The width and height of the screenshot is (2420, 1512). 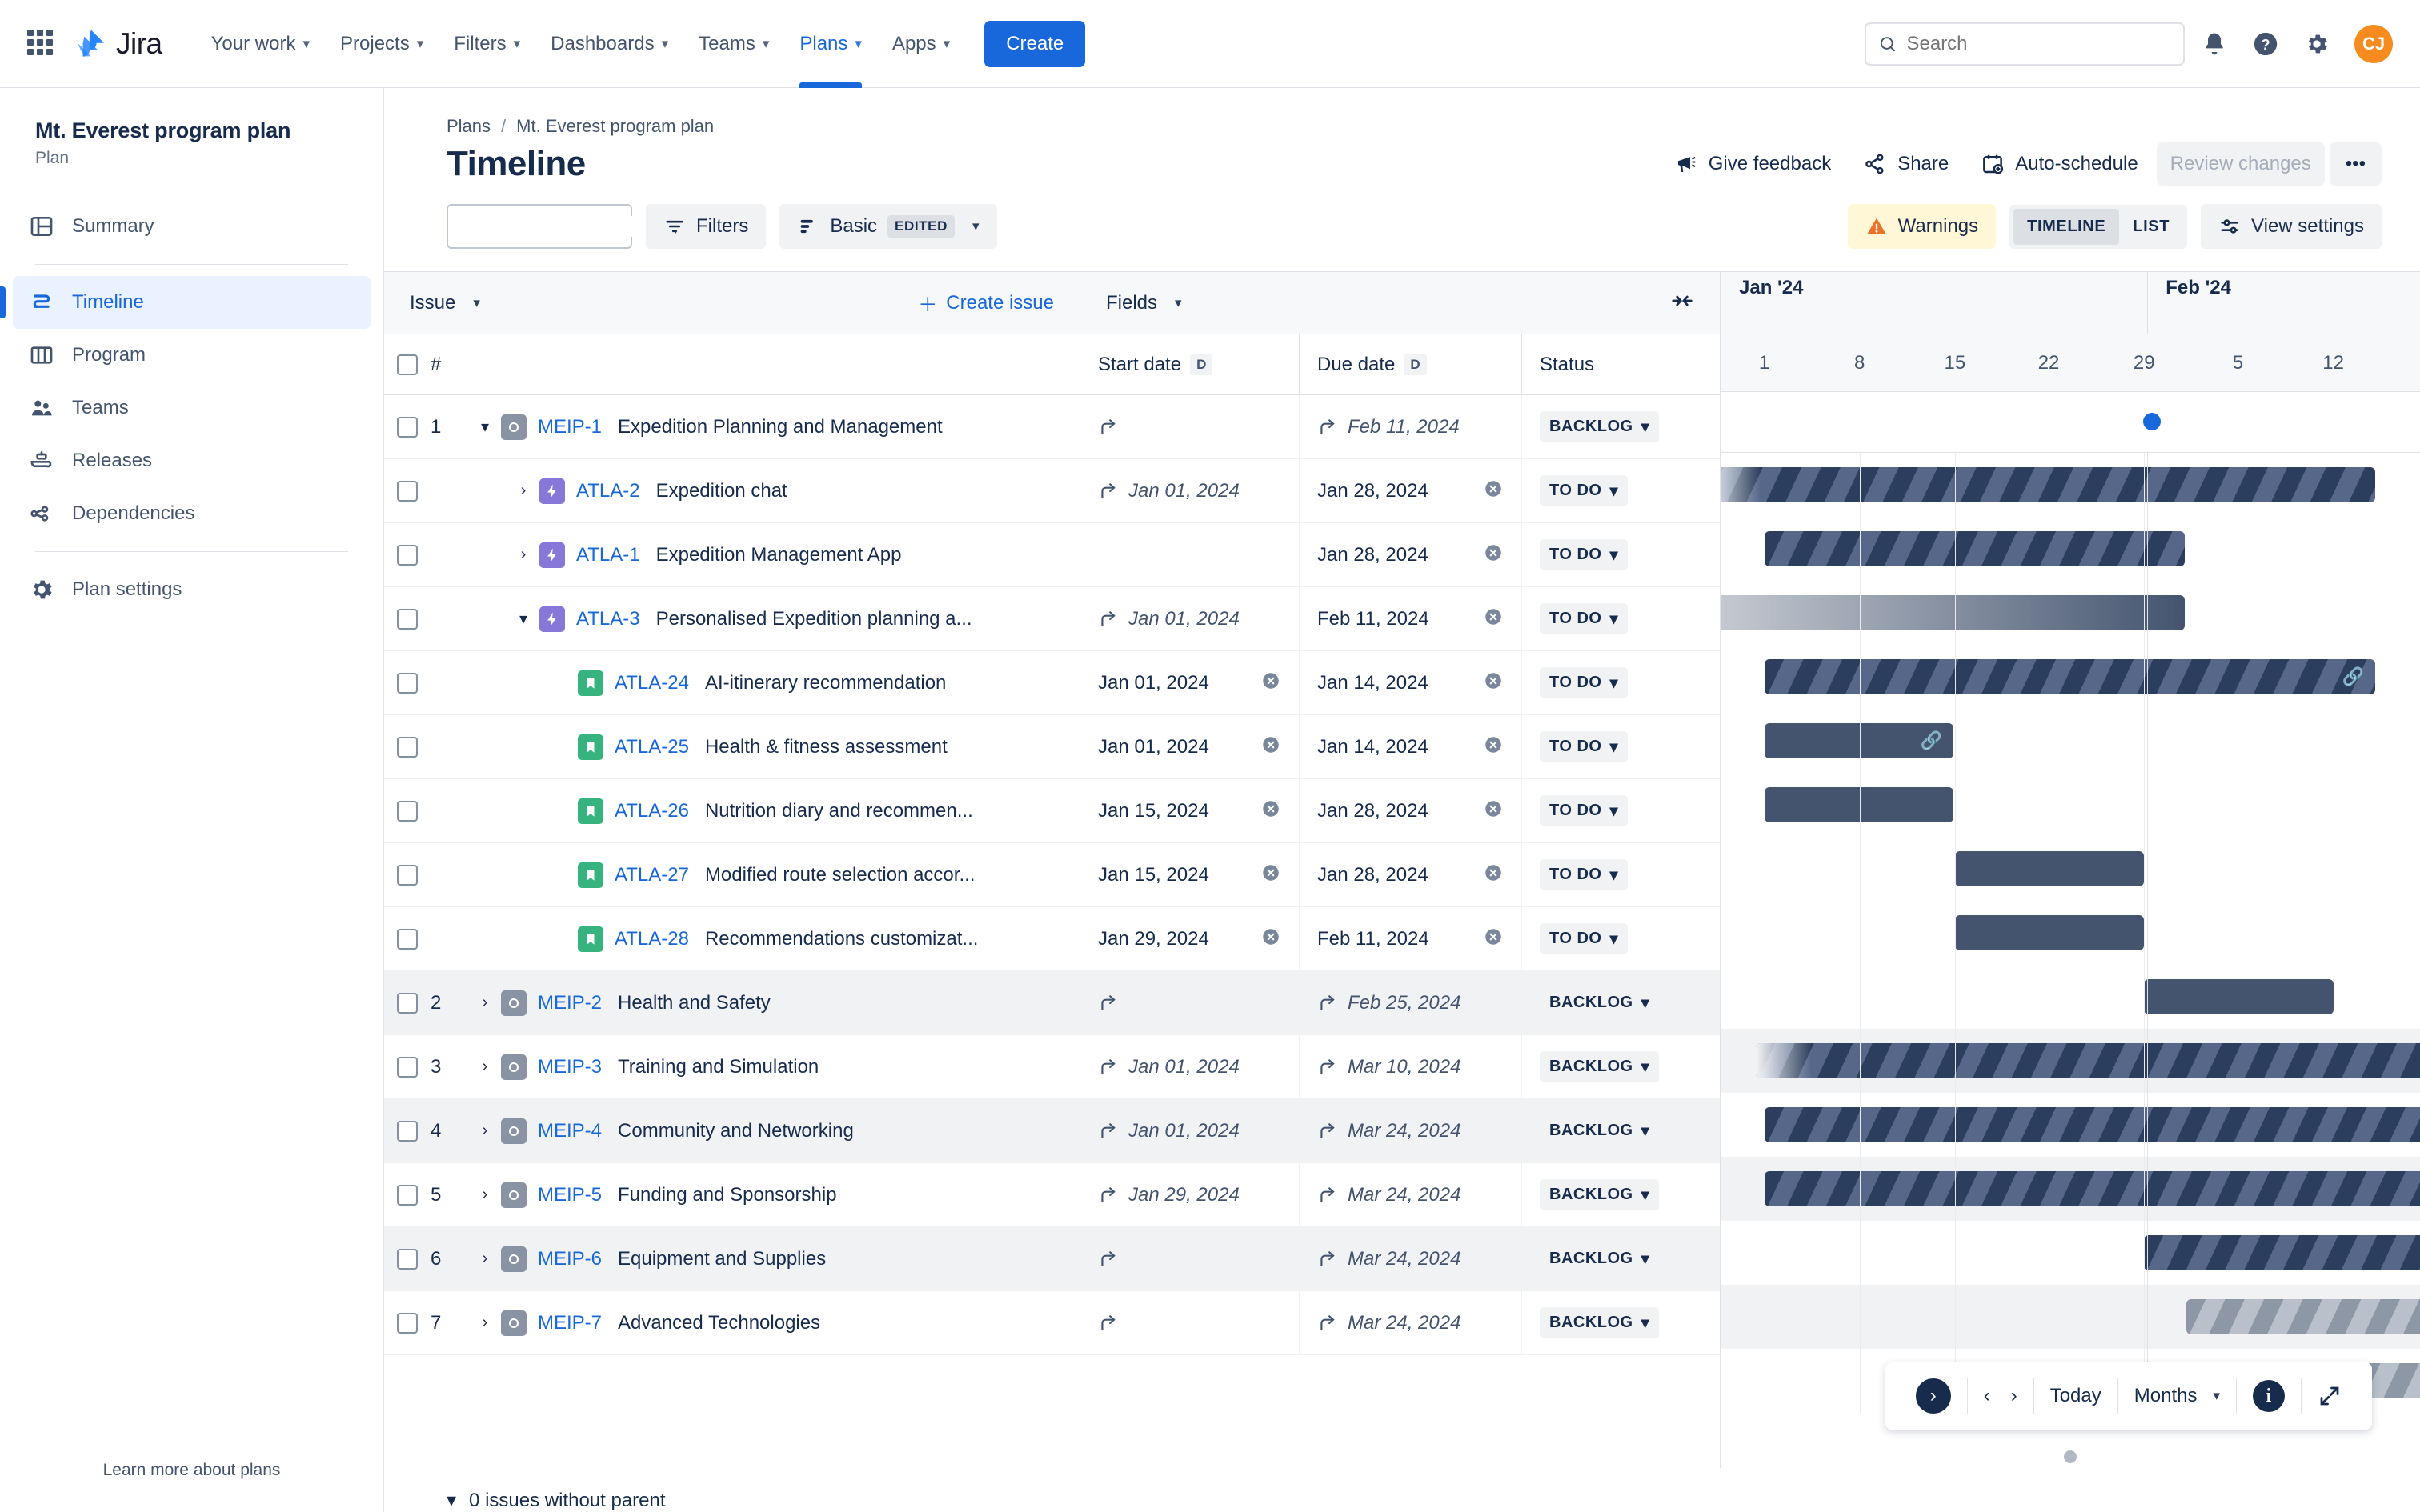 What do you see at coordinates (608, 491) in the screenshot?
I see `issue-key-link: ATLA-2` at bounding box center [608, 491].